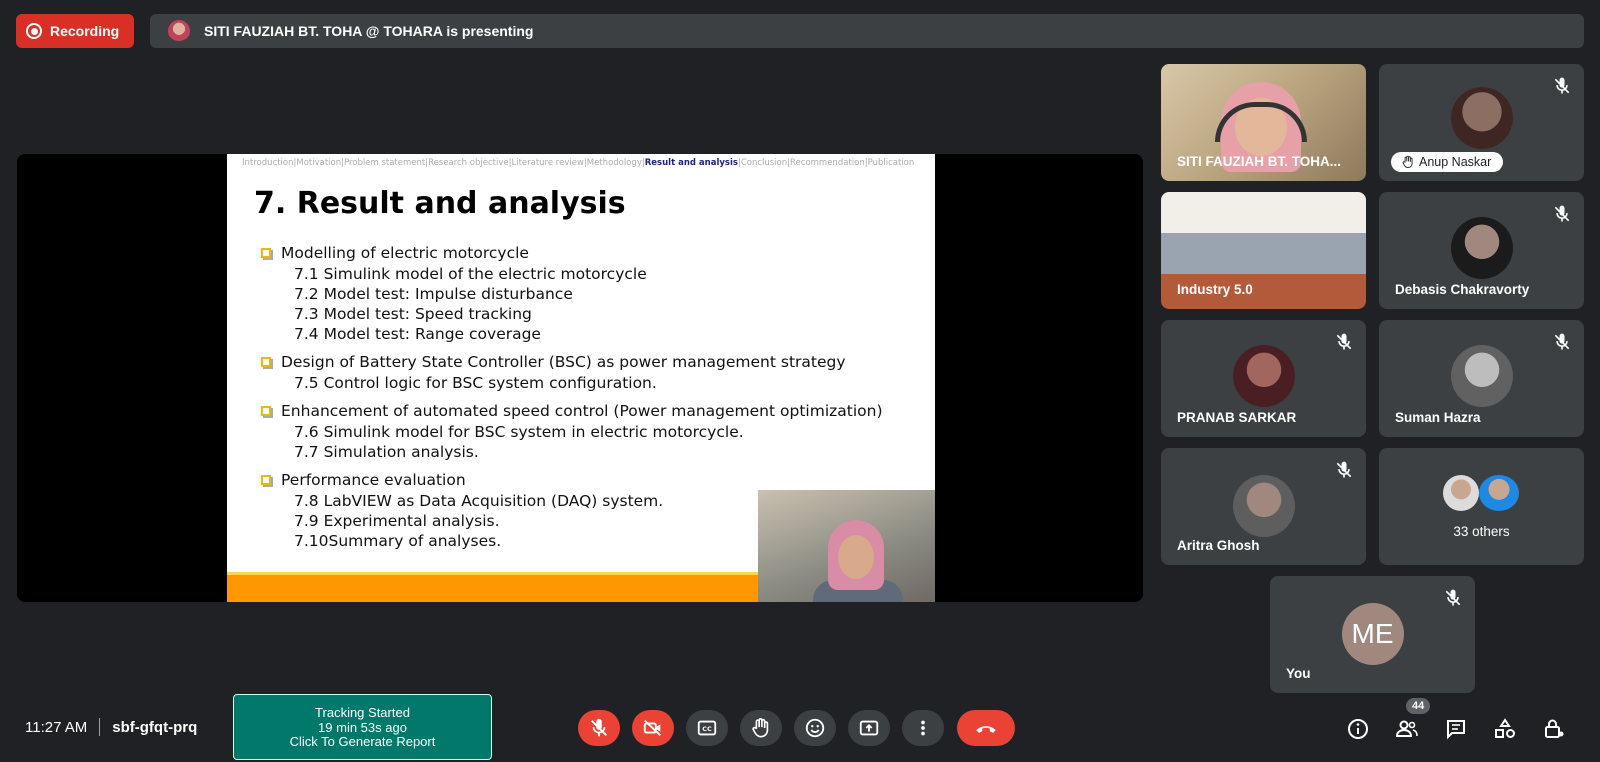 Image resolution: width=1600 pixels, height=762 pixels. What do you see at coordinates (373, 480) in the screenshot?
I see `bullet-heading: Performance evaluation` at bounding box center [373, 480].